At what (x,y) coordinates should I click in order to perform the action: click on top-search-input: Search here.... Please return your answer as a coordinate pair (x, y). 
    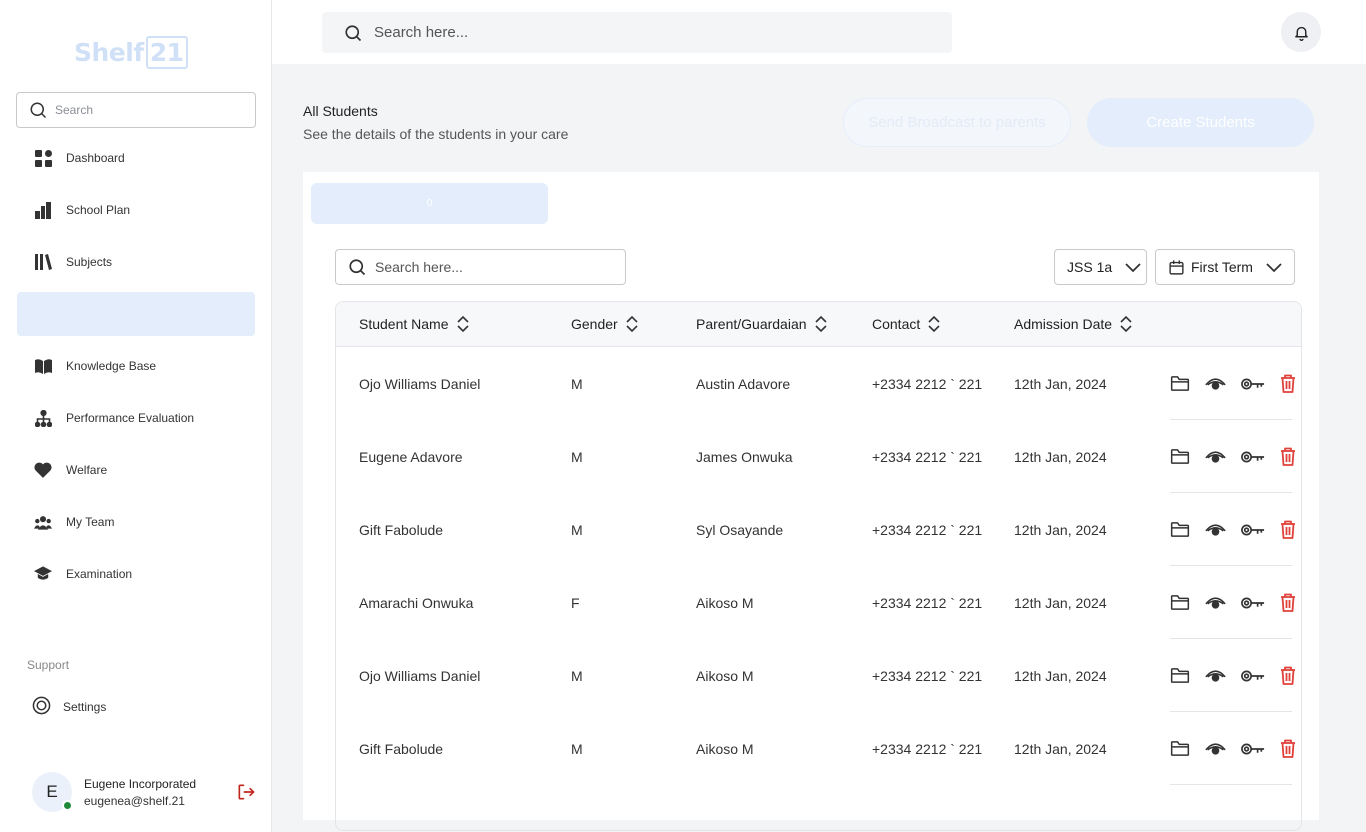
    Looking at the image, I should click on (637, 32).